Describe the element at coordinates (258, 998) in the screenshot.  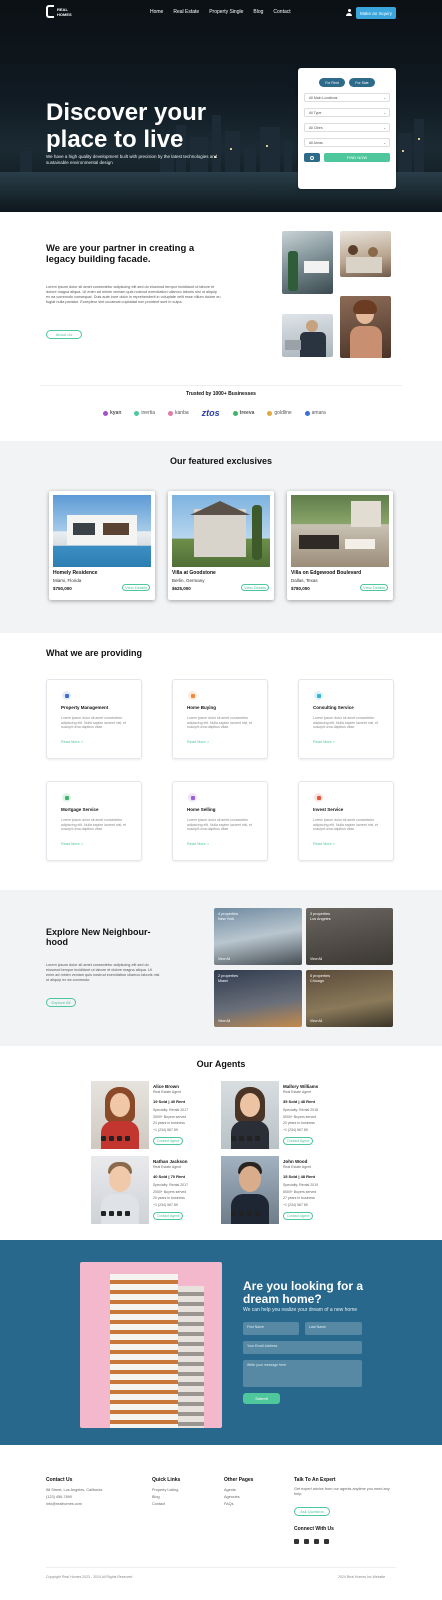
I see `neighbourhood-tile: 2 properties Miami View All` at that location.